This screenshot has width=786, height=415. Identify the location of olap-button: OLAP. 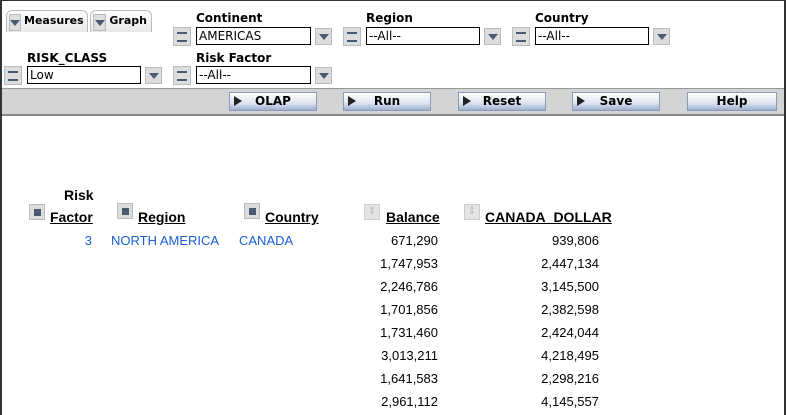
(273, 101).